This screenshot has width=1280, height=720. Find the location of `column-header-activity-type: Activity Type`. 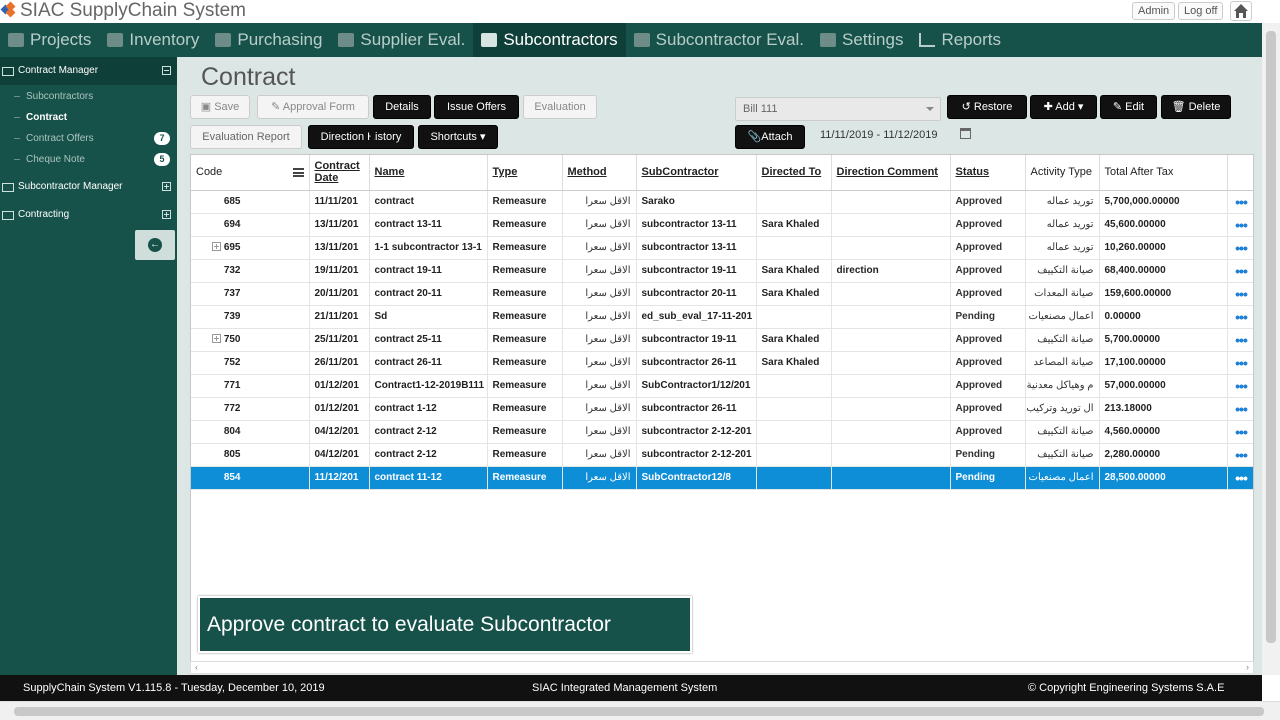

column-header-activity-type: Activity Type is located at coordinates (1062, 173).